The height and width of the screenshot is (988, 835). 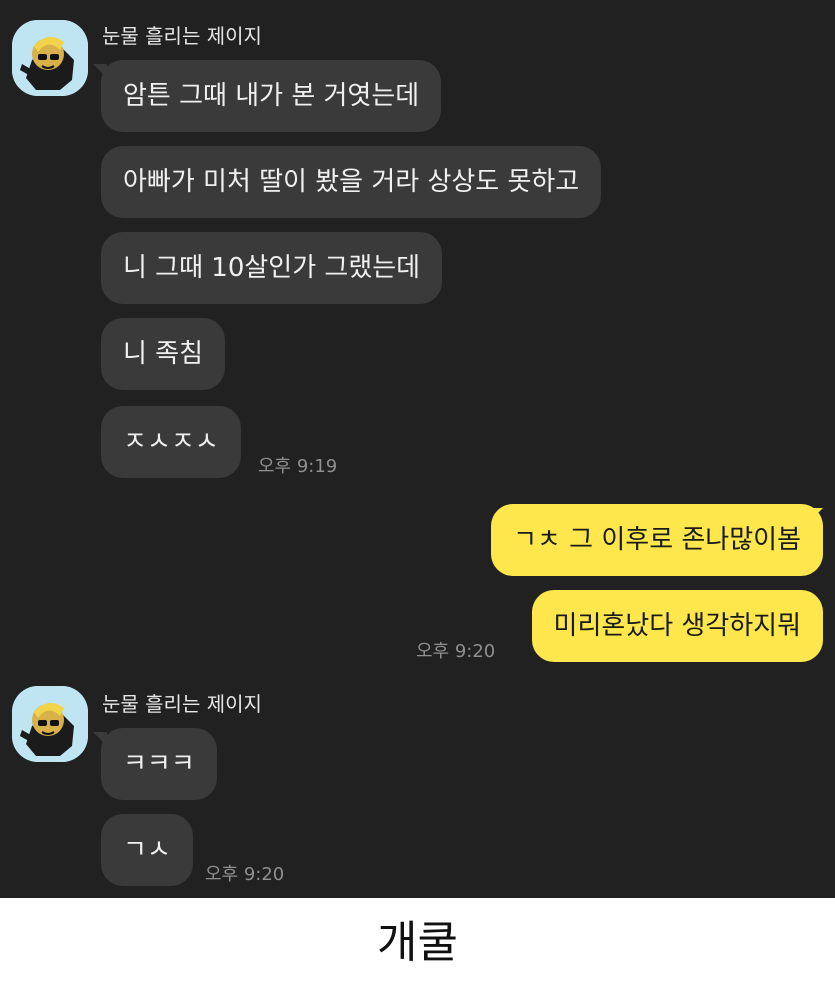 What do you see at coordinates (272, 268) in the screenshot?
I see `incoming-message: 니 그때 10살인가 그랬는데` at bounding box center [272, 268].